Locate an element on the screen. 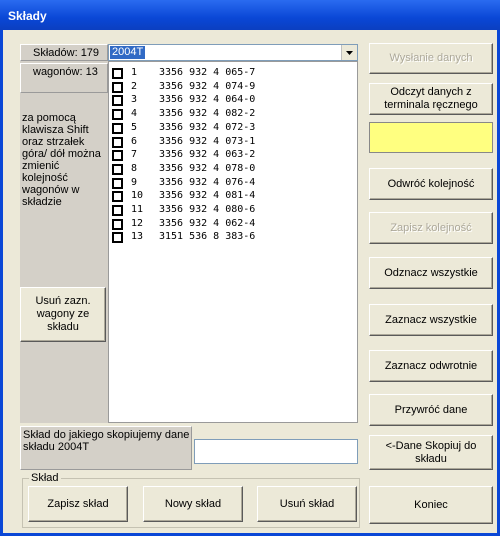 Image resolution: width=500 pixels, height=536 pixels. unmark-all-button: Odznacz wszystkie is located at coordinates (431, 273).